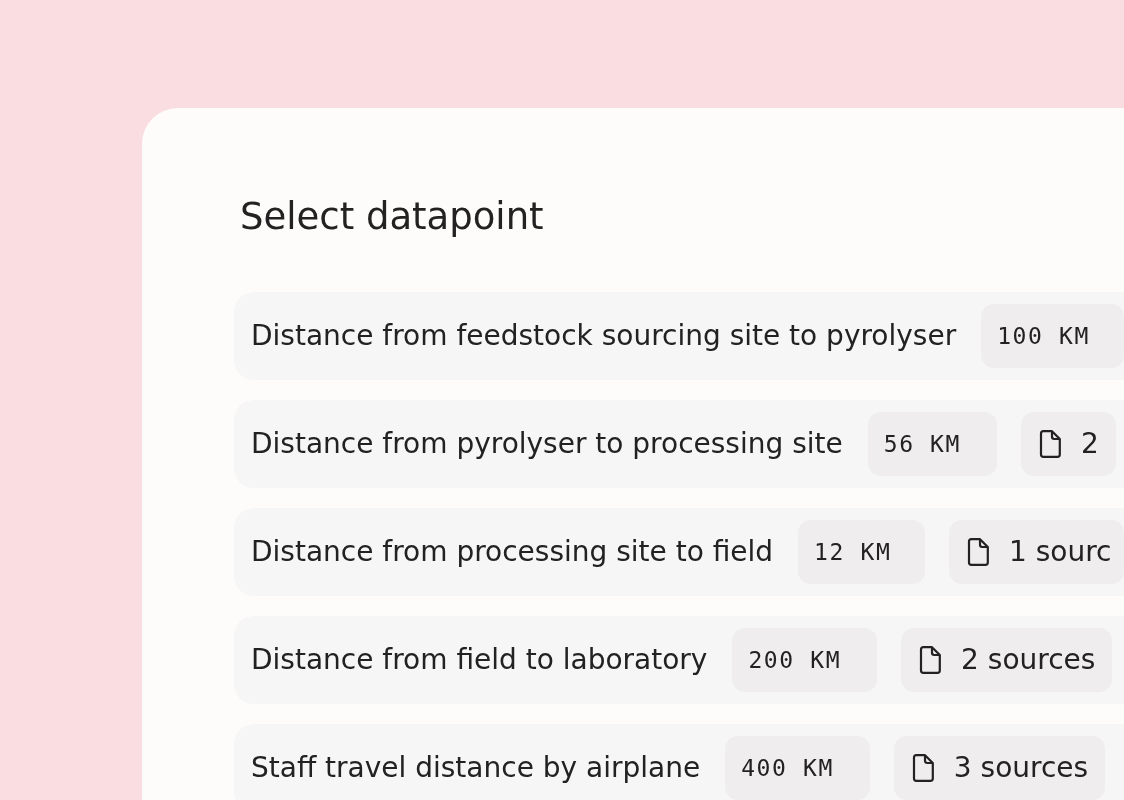 The width and height of the screenshot is (1124, 800). I want to click on datapoint-row: Distance from processing site to field 12 KM 1 sourc, so click(679, 552).